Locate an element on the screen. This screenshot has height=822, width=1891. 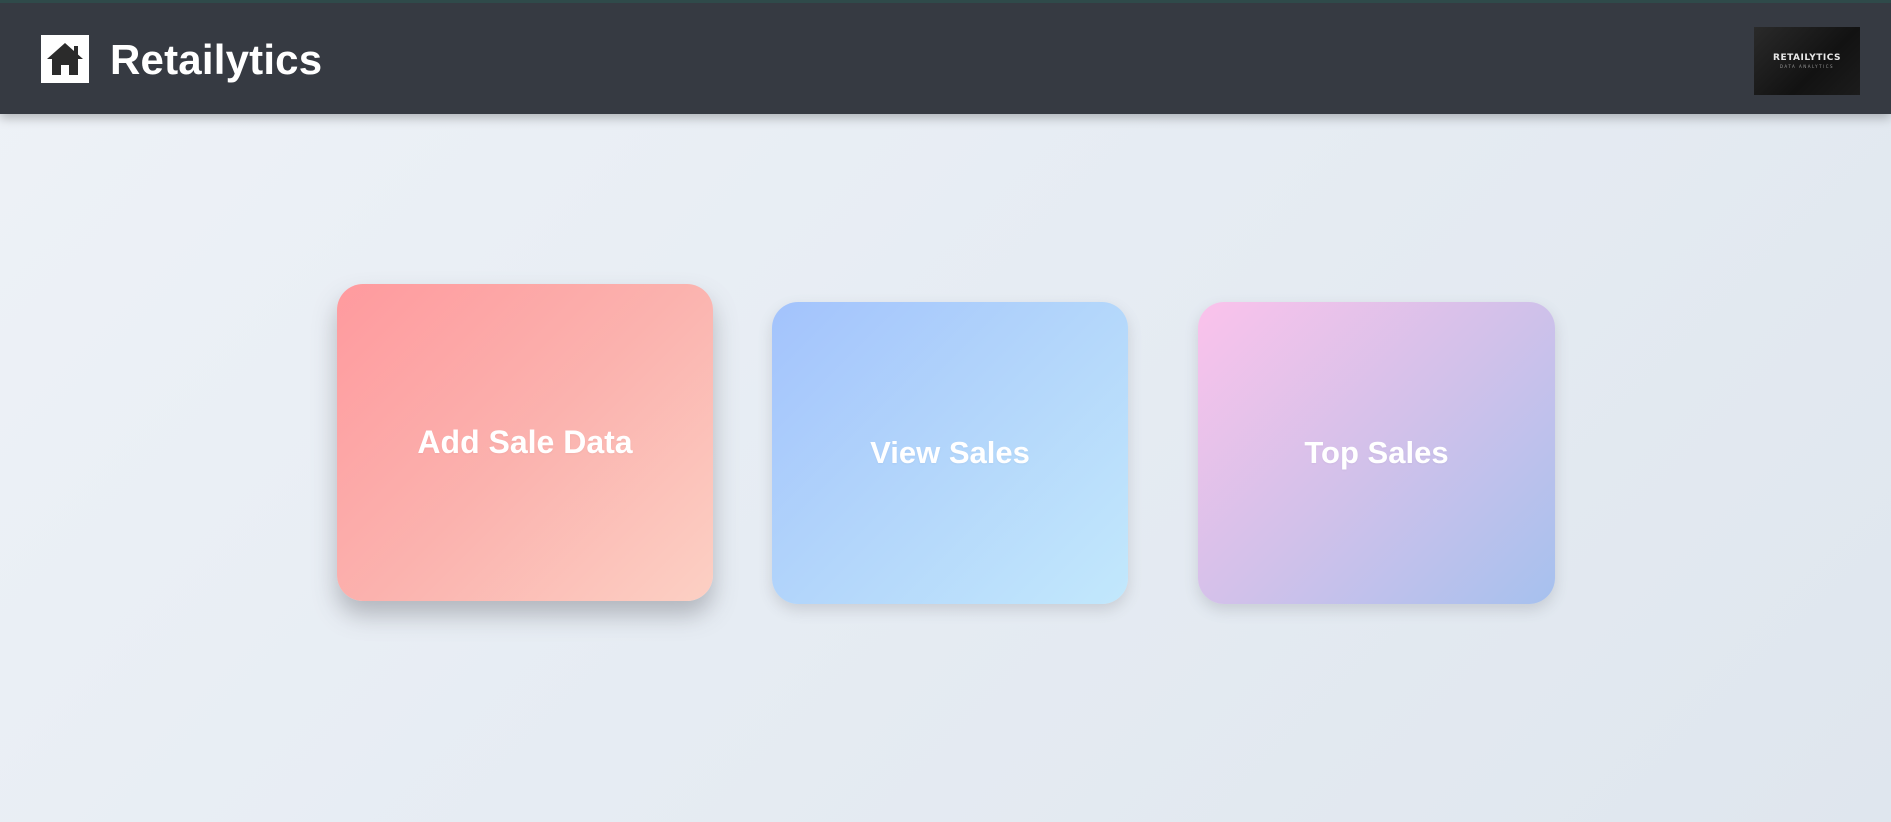
top-sales-label: Top Sales is located at coordinates (1376, 452).